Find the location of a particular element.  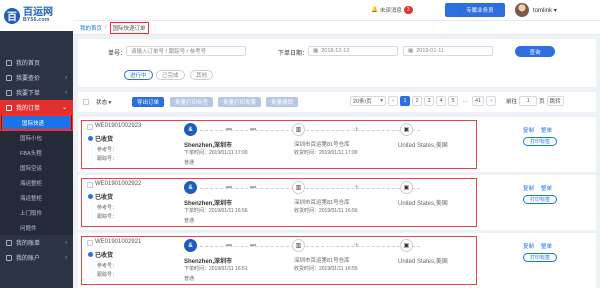

tab-in-progress: 进行中 is located at coordinates (138, 75).